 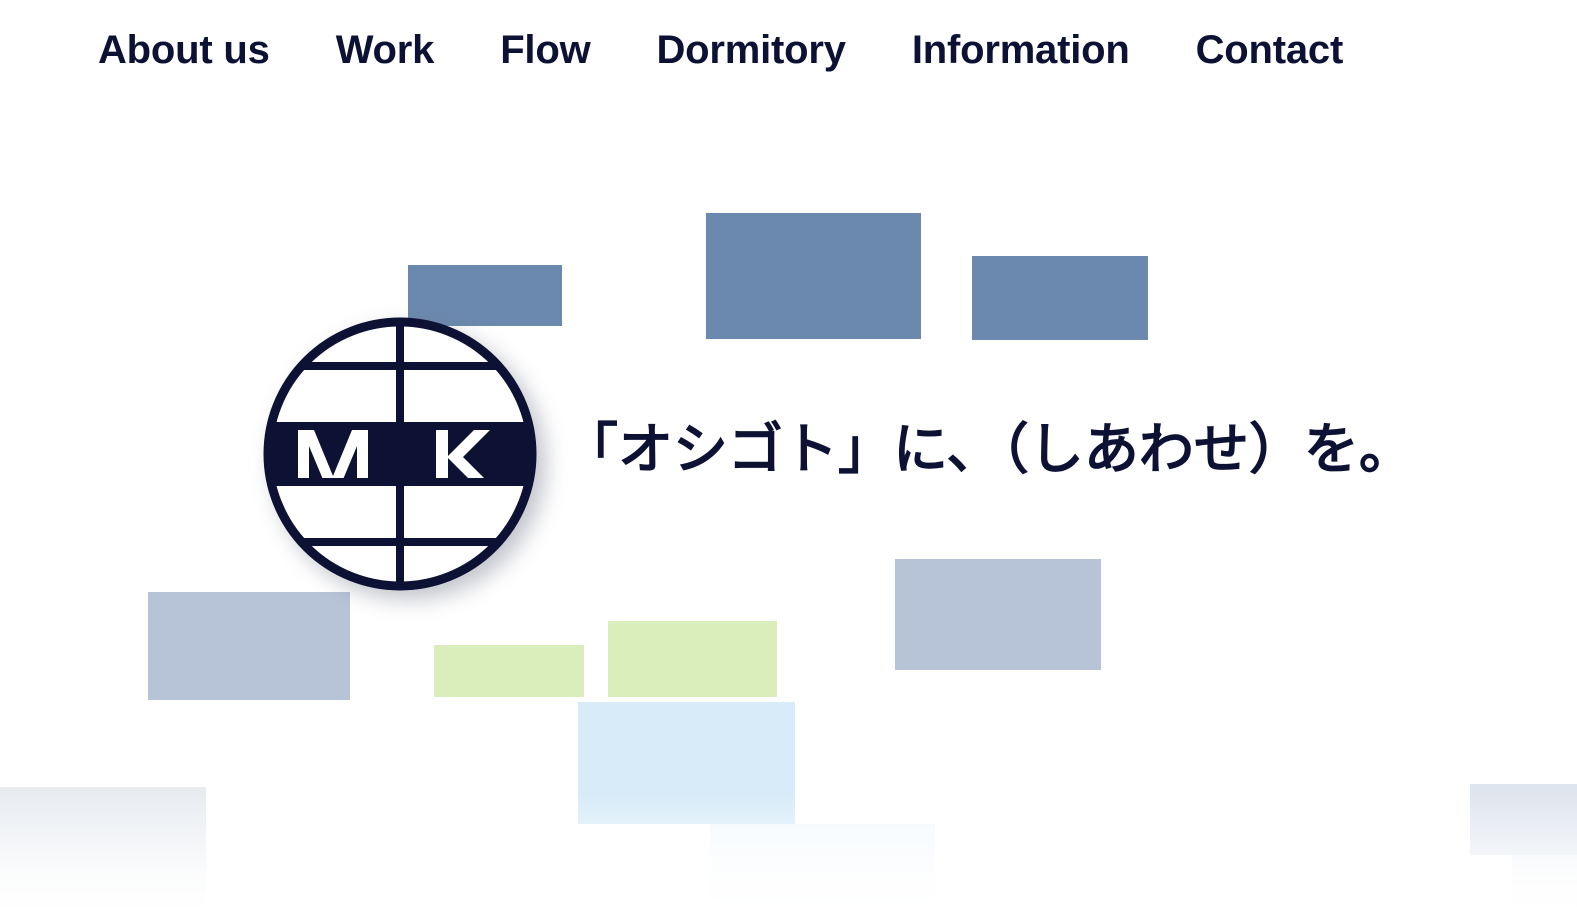 I want to click on nav-item-dormitory: Dormitory, so click(x=751, y=50).